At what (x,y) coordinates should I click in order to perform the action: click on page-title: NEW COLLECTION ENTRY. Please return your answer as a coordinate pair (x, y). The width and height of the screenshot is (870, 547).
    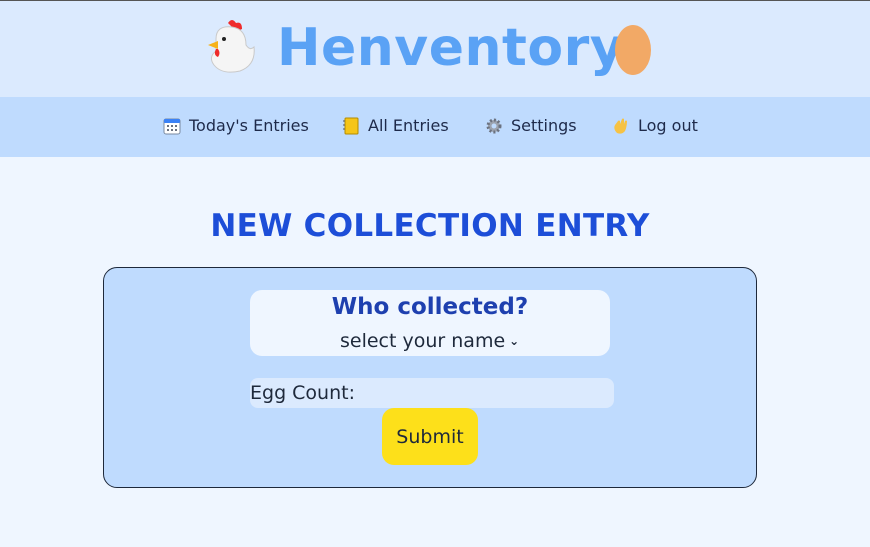
    Looking at the image, I should click on (430, 226).